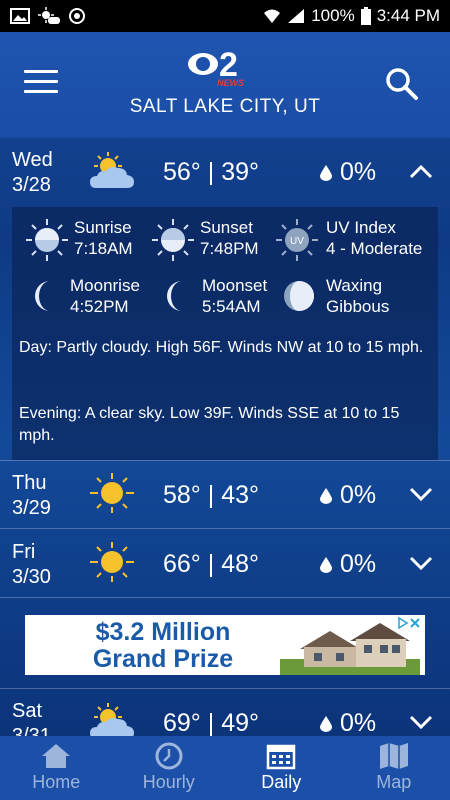 Image resolution: width=450 pixels, height=800 pixels. I want to click on tab-home: Home, so click(56, 768).